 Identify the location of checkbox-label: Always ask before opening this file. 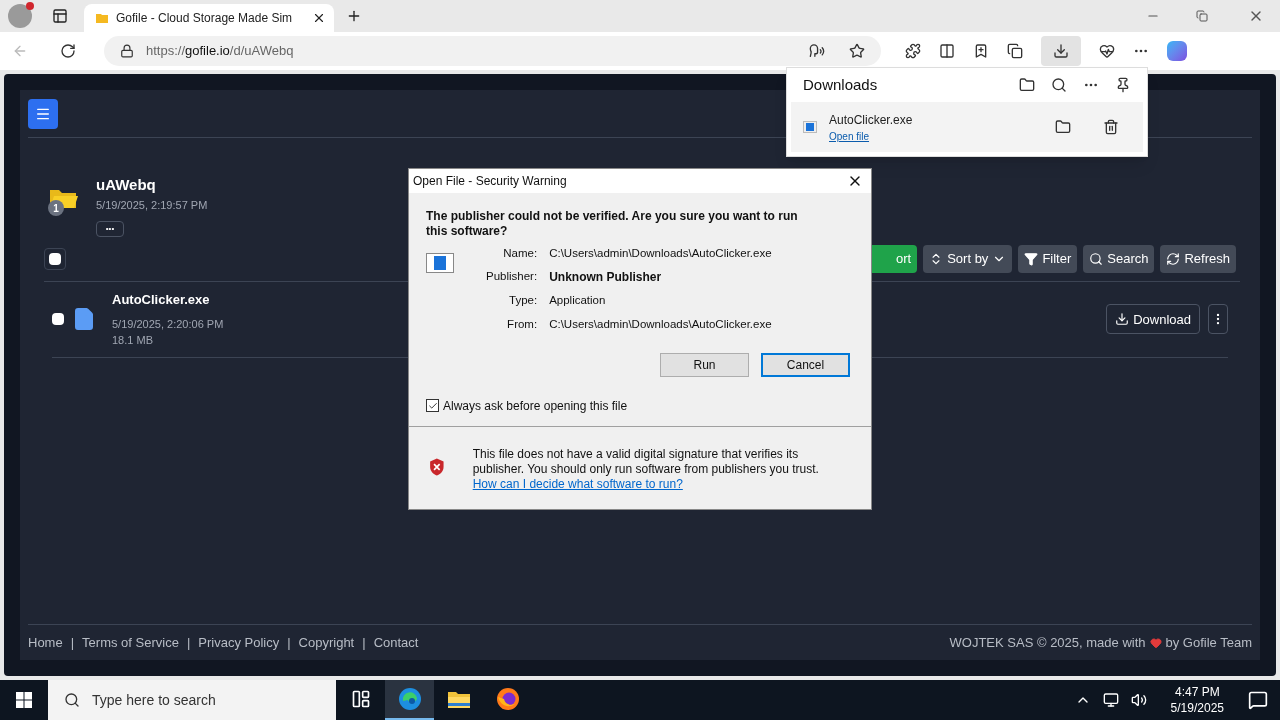
(535, 405).